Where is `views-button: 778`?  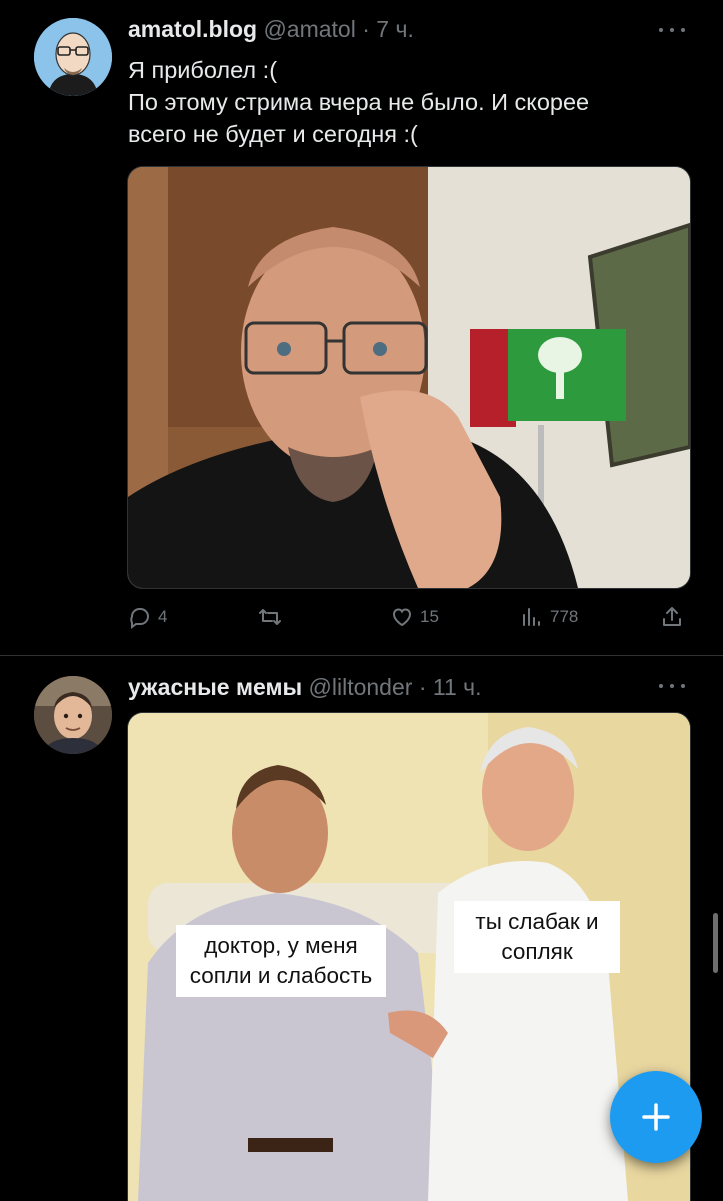 views-button: 778 is located at coordinates (549, 617).